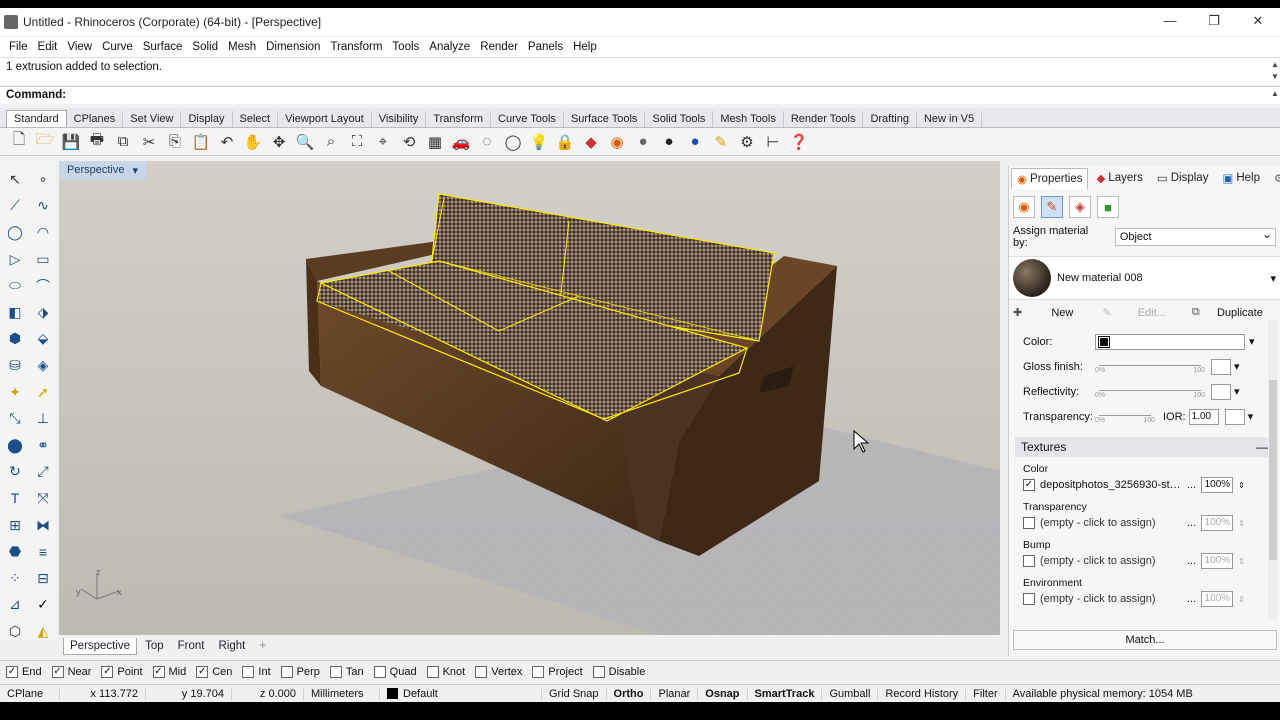 This screenshot has width=1280, height=720. What do you see at coordinates (43, 206) in the screenshot?
I see `curve-icon: ∿` at bounding box center [43, 206].